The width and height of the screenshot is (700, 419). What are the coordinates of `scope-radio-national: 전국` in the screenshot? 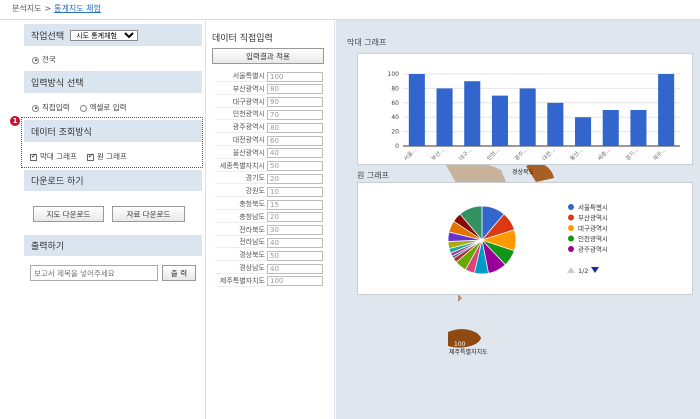 It's located at (44, 59).